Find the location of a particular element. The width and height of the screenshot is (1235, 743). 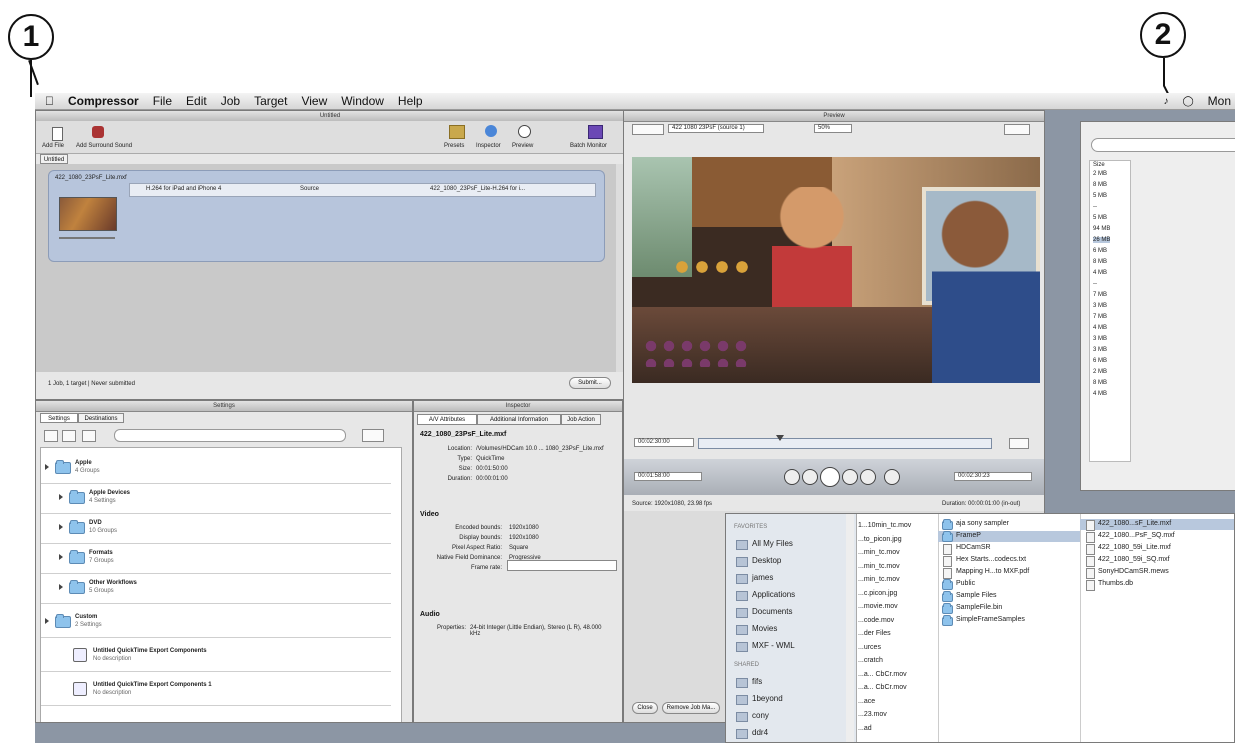

finder-folder-item: SampleFile.bin is located at coordinates (979, 607).